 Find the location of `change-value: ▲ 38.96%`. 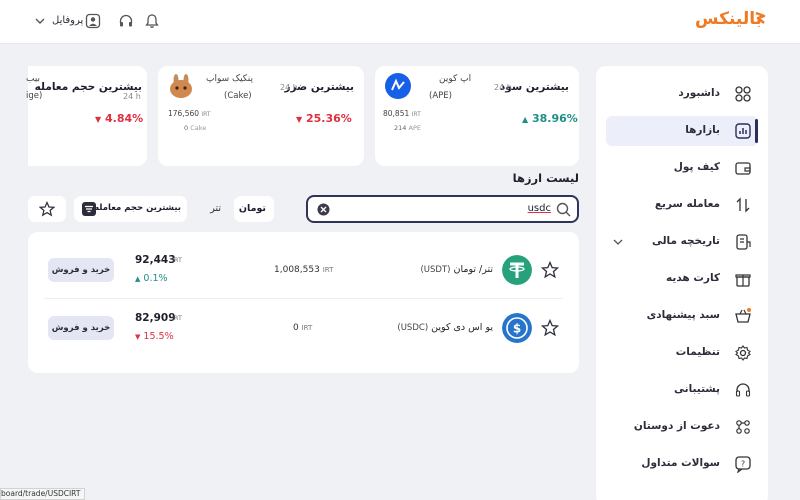

change-value: ▲ 38.96% is located at coordinates (550, 118).